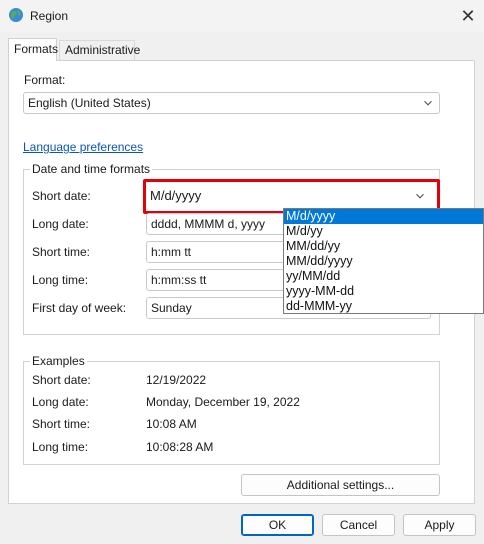 Image resolution: width=484 pixels, height=544 pixels. What do you see at coordinates (468, 16) in the screenshot?
I see `close-button: ✕` at bounding box center [468, 16].